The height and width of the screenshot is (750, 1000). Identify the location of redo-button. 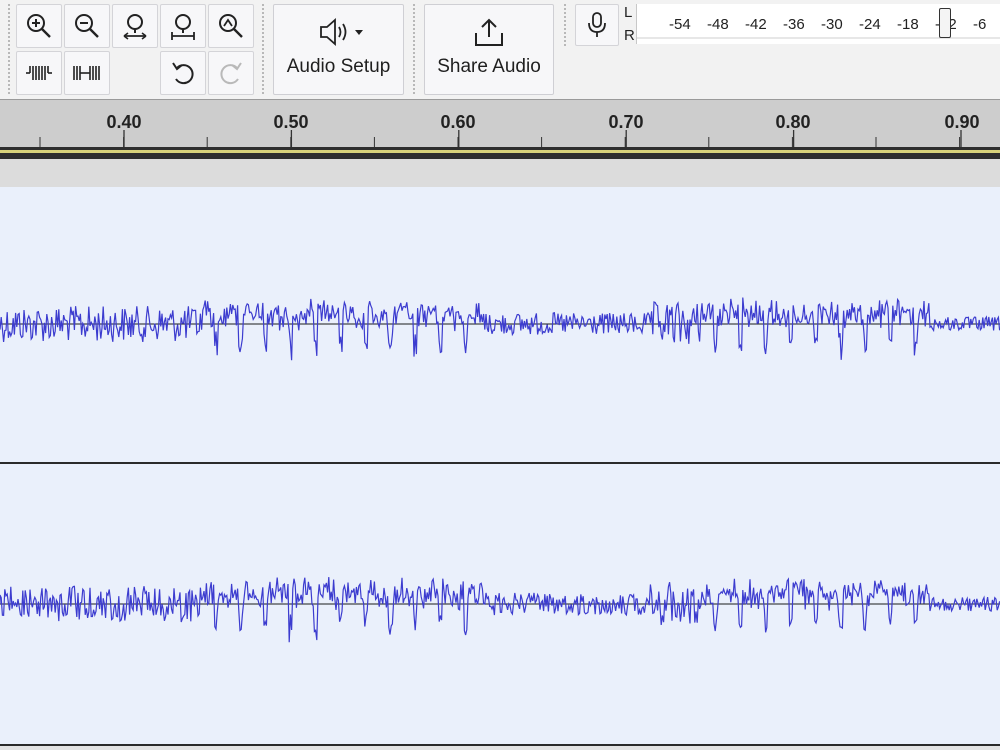
(231, 73).